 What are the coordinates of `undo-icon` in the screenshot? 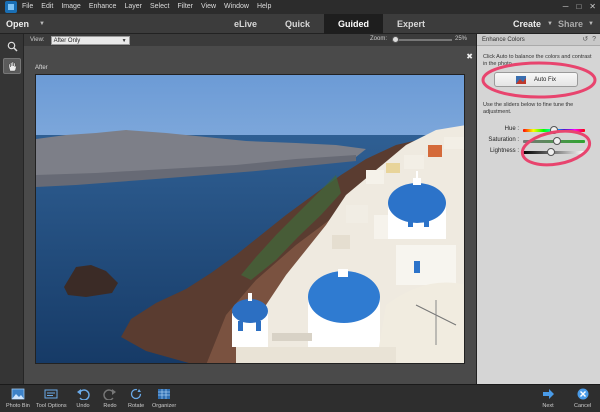 It's located at (83, 394).